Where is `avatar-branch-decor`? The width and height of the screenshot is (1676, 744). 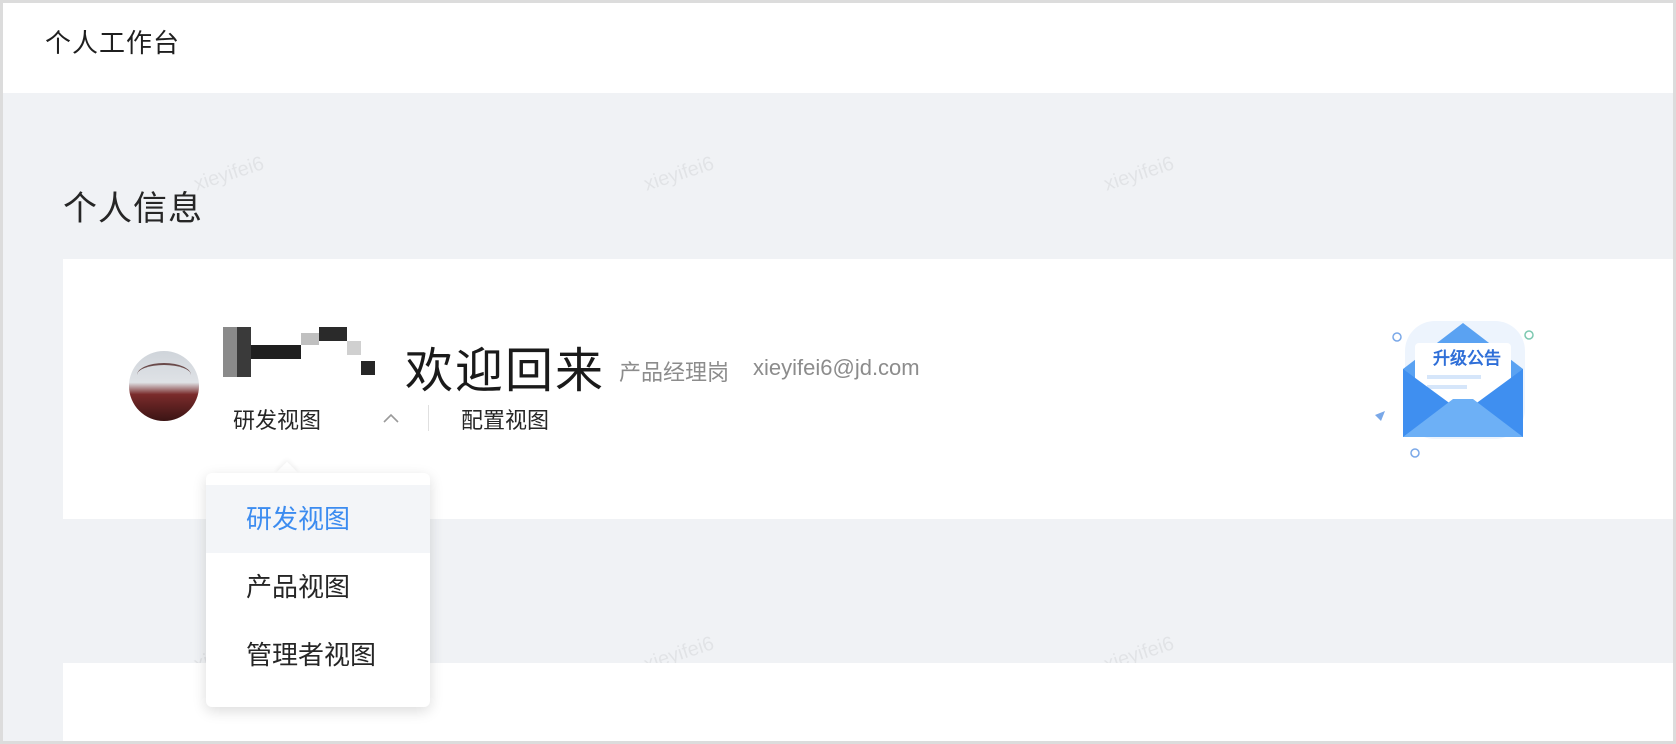
avatar-branch-decor is located at coordinates (164, 375).